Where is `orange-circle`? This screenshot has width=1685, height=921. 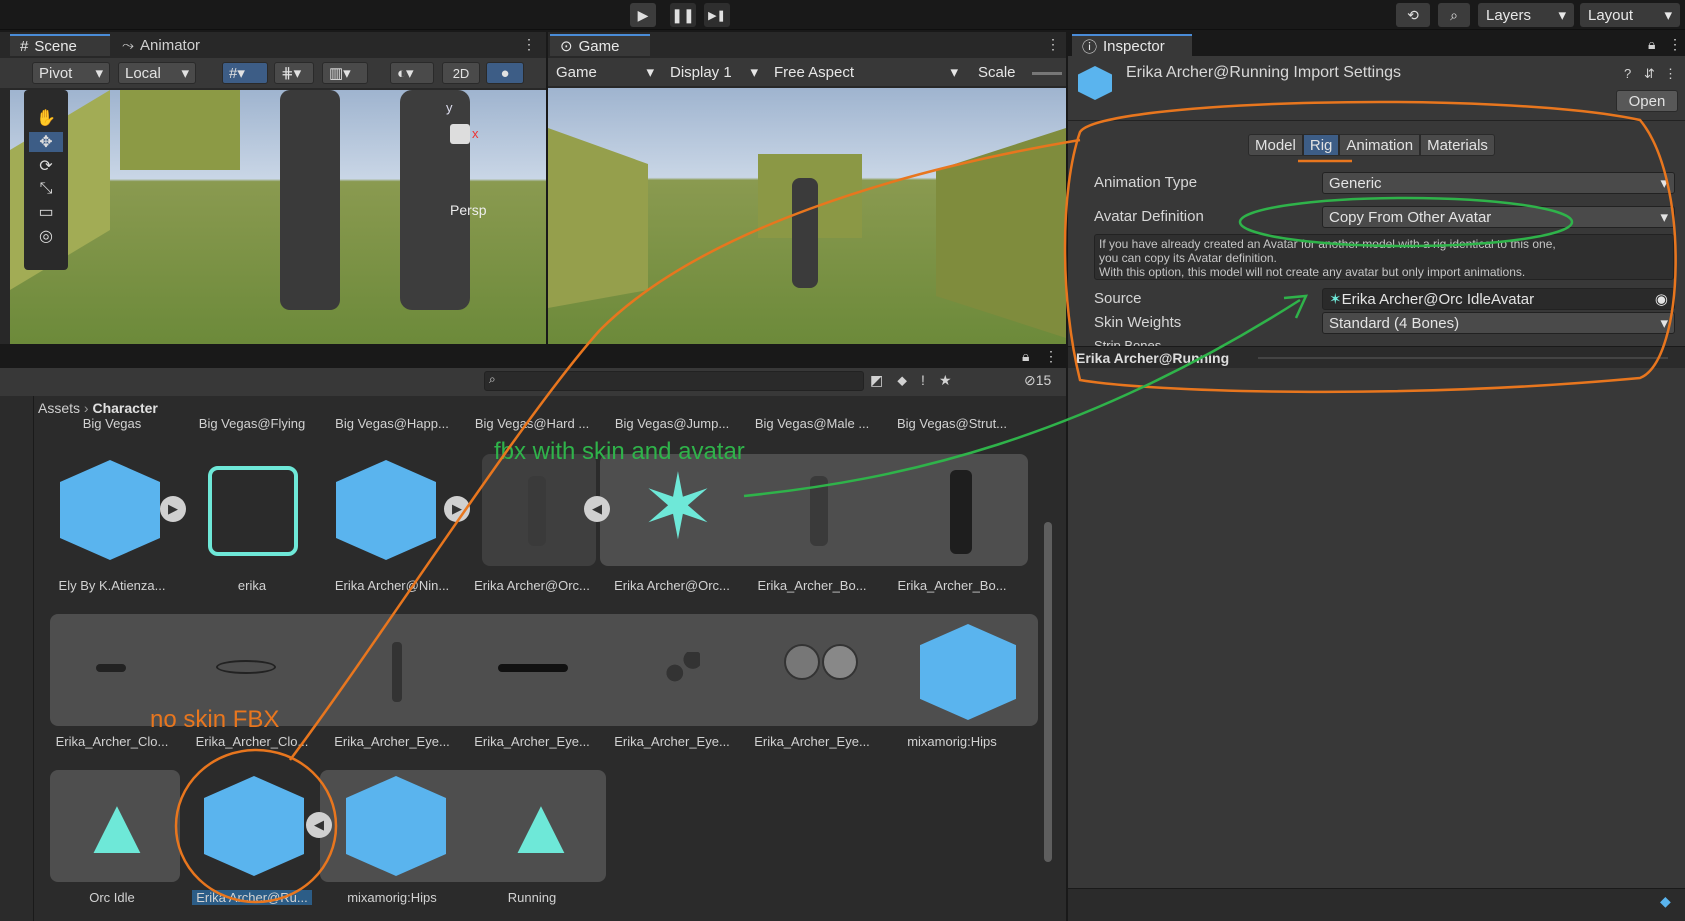 orange-circle is located at coordinates (256, 826).